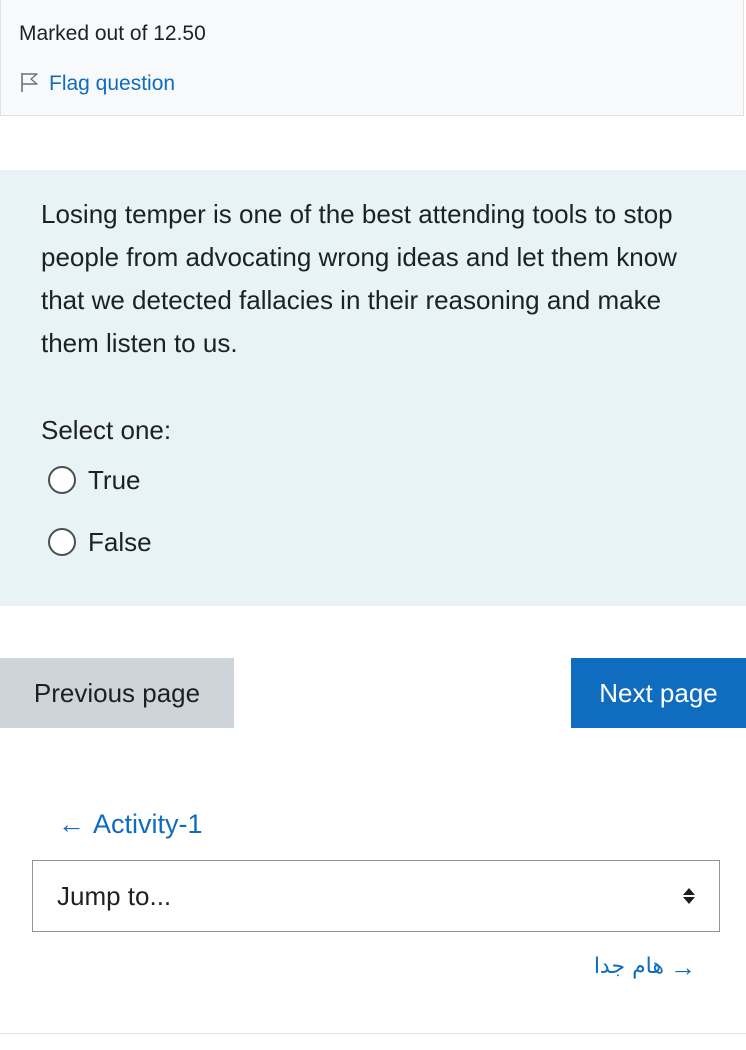 The image size is (746, 1050). I want to click on select-updown-icon, so click(689, 896).